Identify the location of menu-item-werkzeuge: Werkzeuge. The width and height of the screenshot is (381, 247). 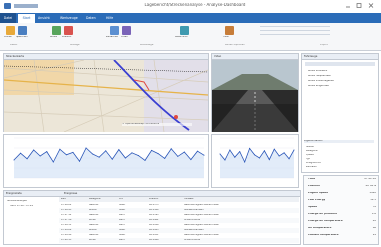
(71, 18).